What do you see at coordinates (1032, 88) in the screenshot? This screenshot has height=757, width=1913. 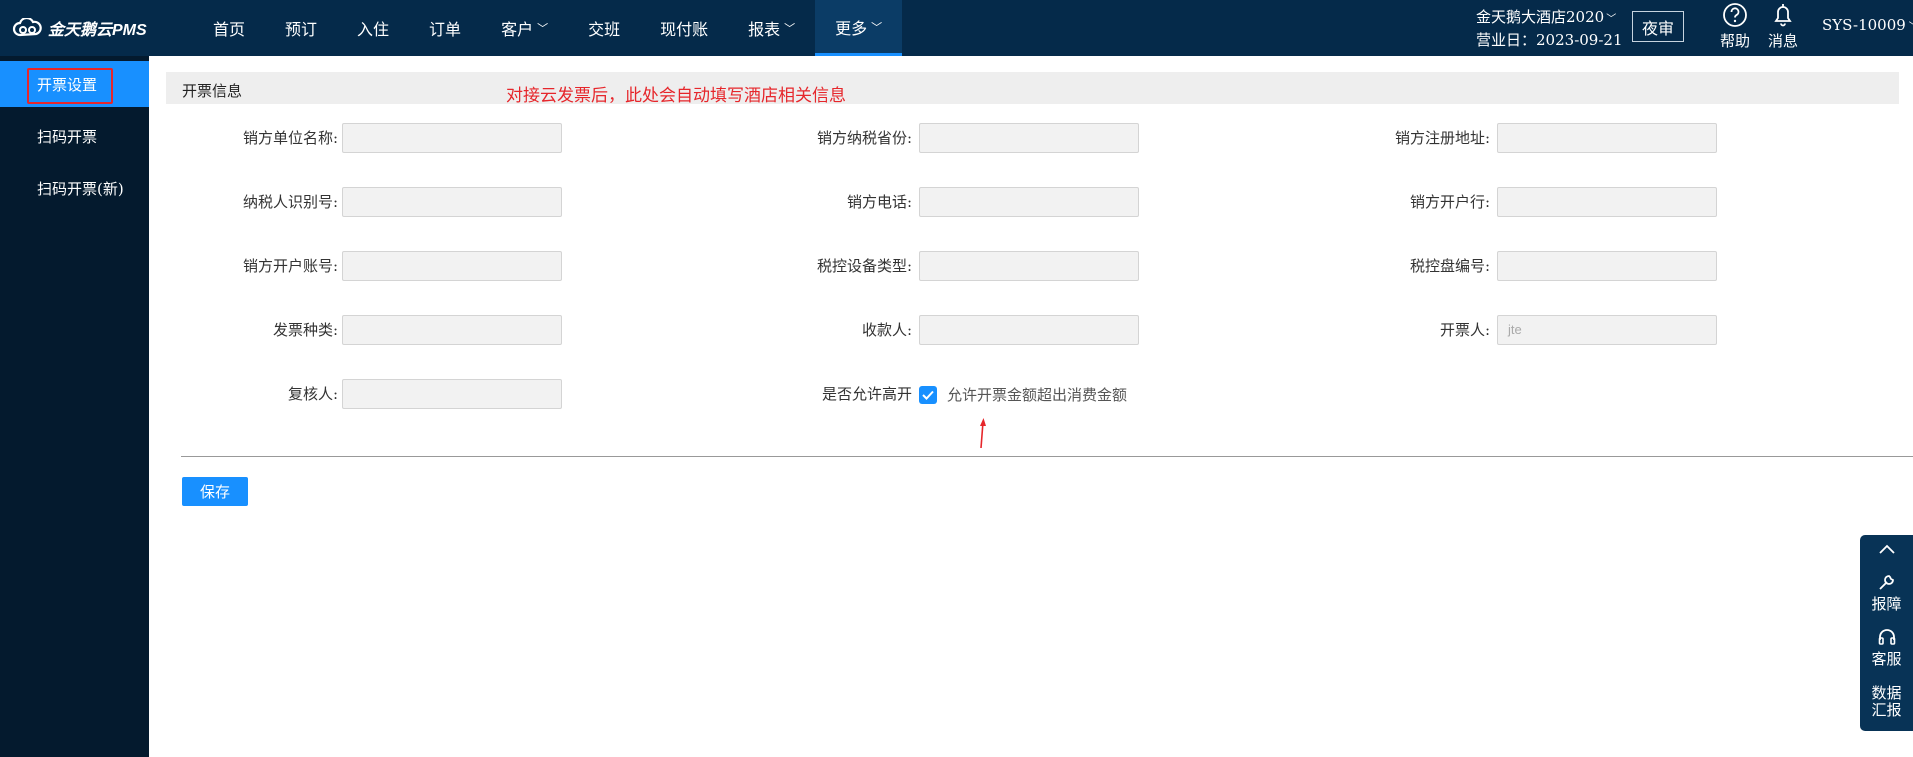 I see `section-header: 开票信息 对接云发票后，此处会自动填写酒店相关信息` at bounding box center [1032, 88].